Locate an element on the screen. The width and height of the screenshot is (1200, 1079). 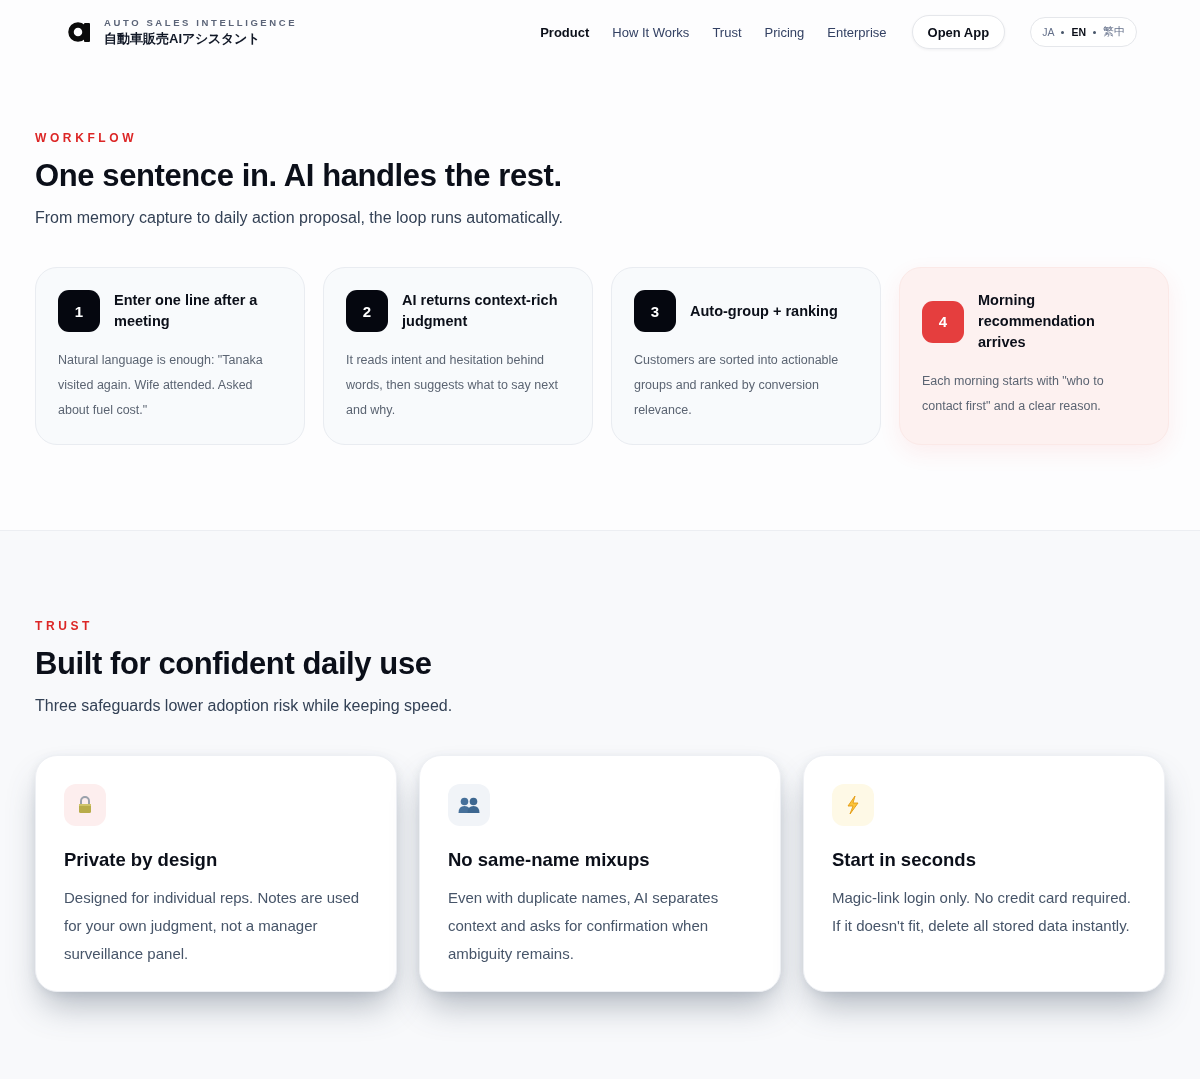
step-number-badge: 1 is located at coordinates (79, 311).